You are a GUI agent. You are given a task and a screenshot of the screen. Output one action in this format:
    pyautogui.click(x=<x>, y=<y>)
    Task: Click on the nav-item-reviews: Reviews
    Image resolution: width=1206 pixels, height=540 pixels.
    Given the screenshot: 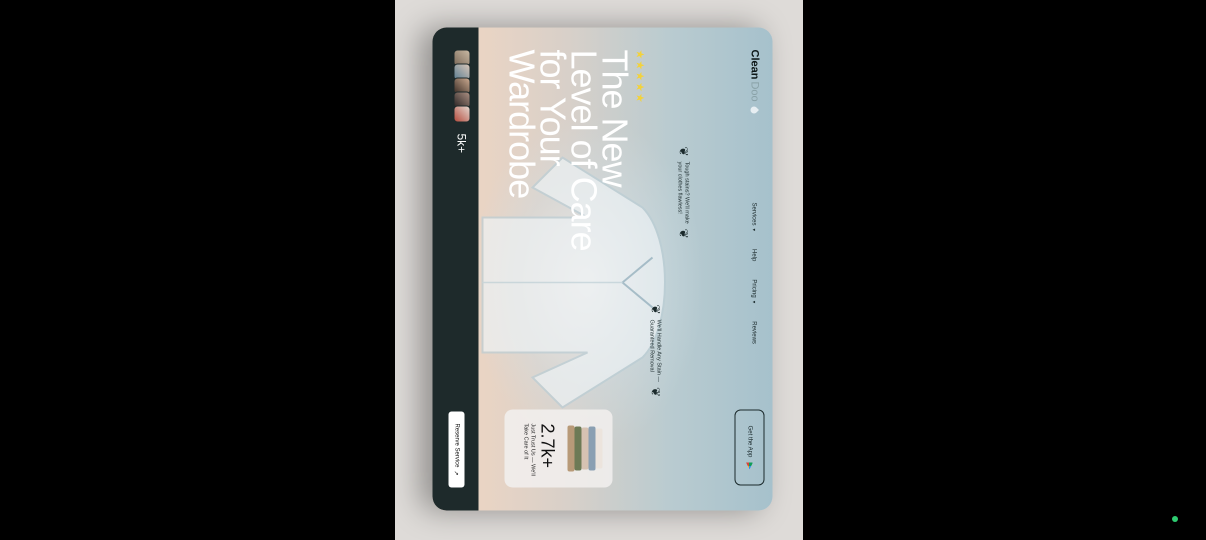 What is the action you would take?
    pyautogui.click(x=753, y=332)
    